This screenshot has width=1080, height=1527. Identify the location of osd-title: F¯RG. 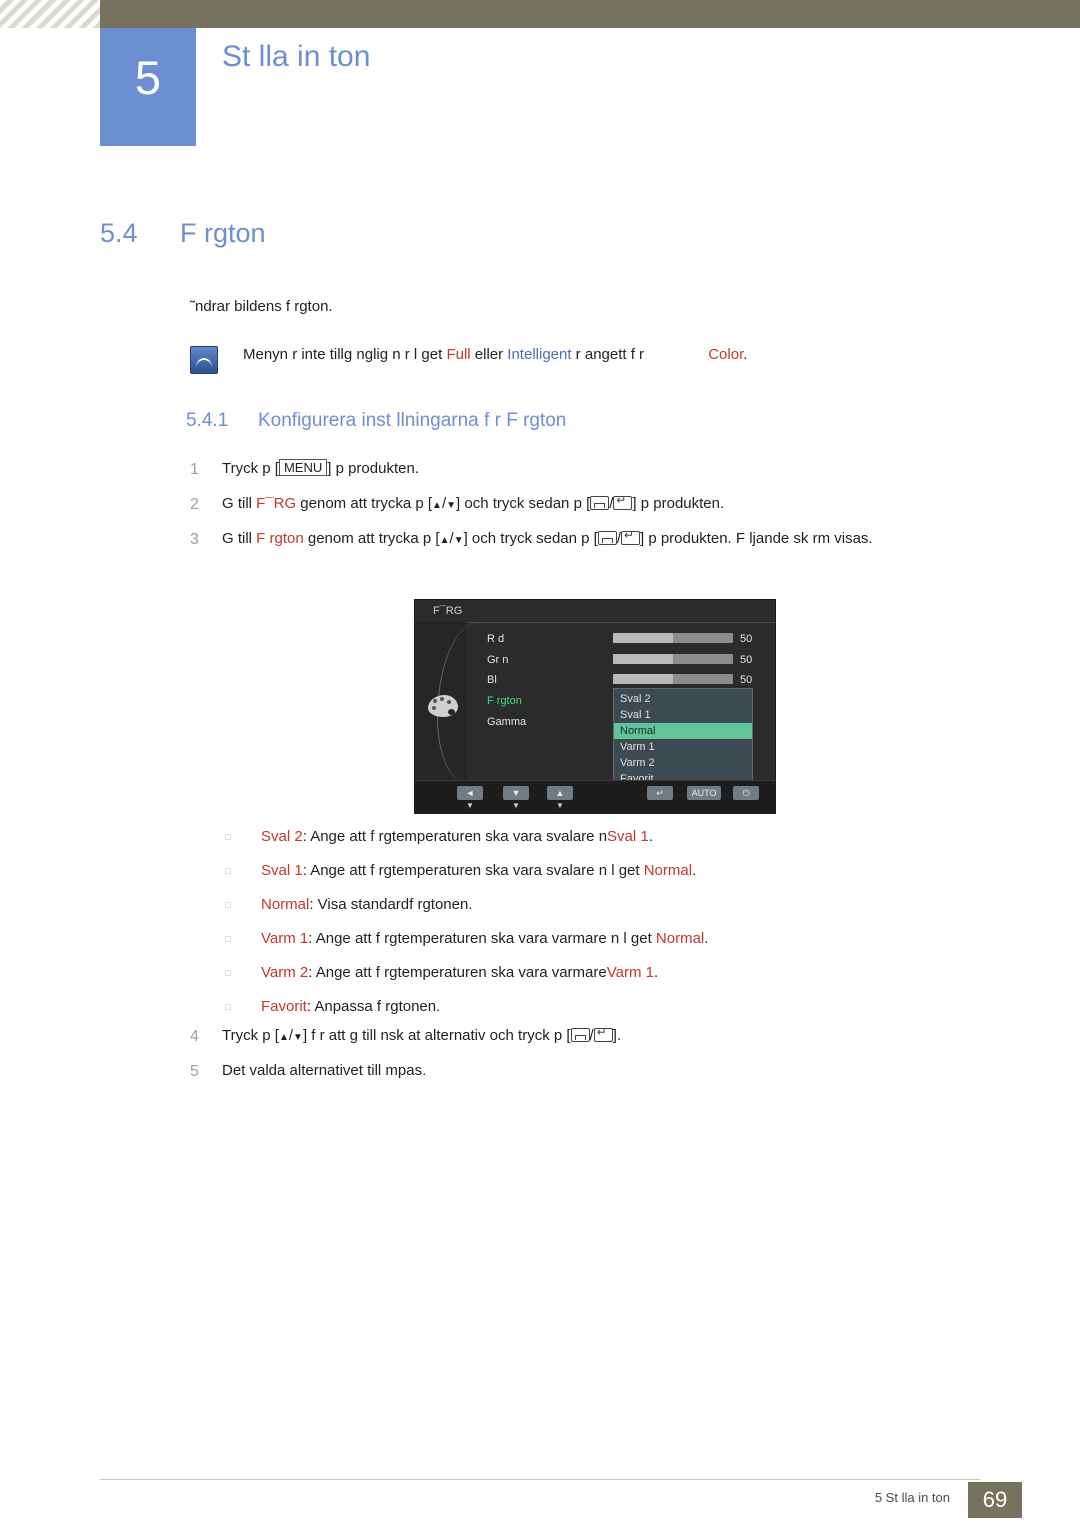
(448, 611).